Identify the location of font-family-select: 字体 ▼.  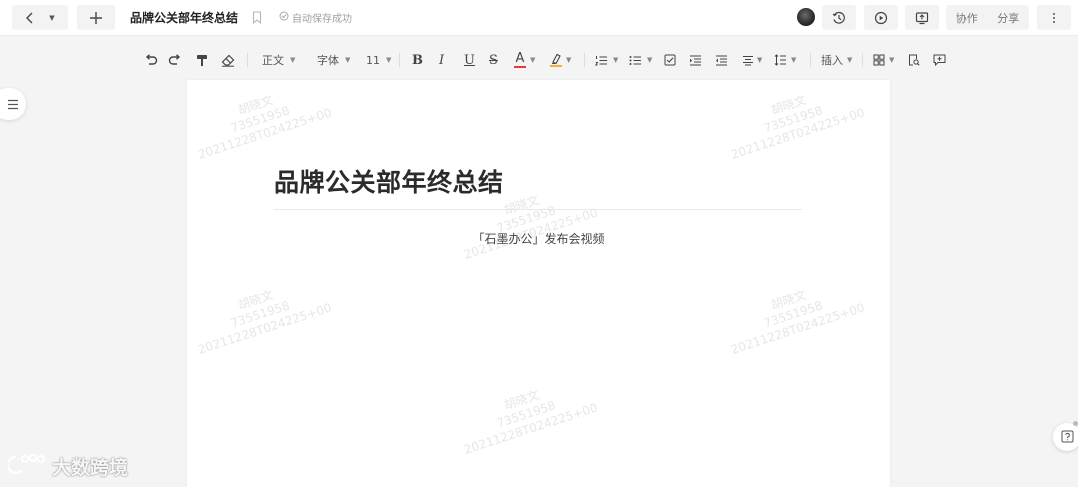
(333, 60).